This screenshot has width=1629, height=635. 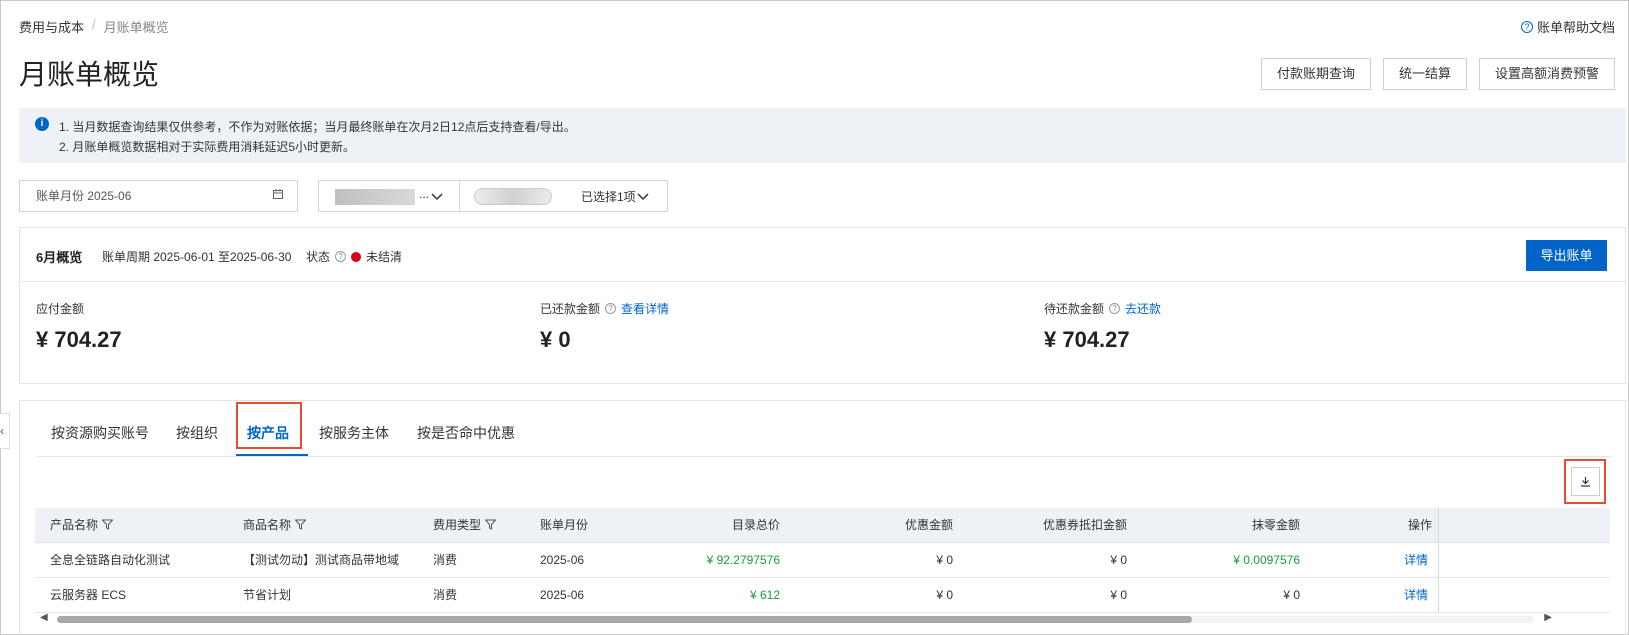 I want to click on tab-by-service-entity: 按服务主体, so click(x=354, y=433).